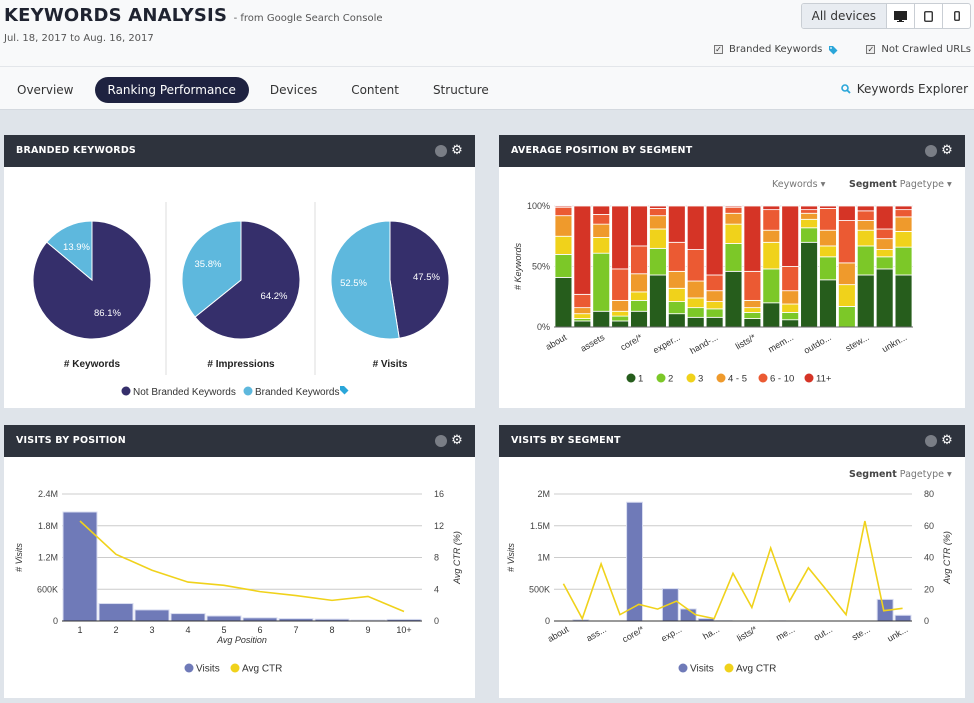  What do you see at coordinates (900, 16) in the screenshot?
I see `desktop-button` at bounding box center [900, 16].